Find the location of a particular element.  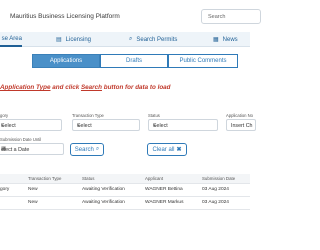

transaction-type-select: Select ▾ is located at coordinates (106, 125).